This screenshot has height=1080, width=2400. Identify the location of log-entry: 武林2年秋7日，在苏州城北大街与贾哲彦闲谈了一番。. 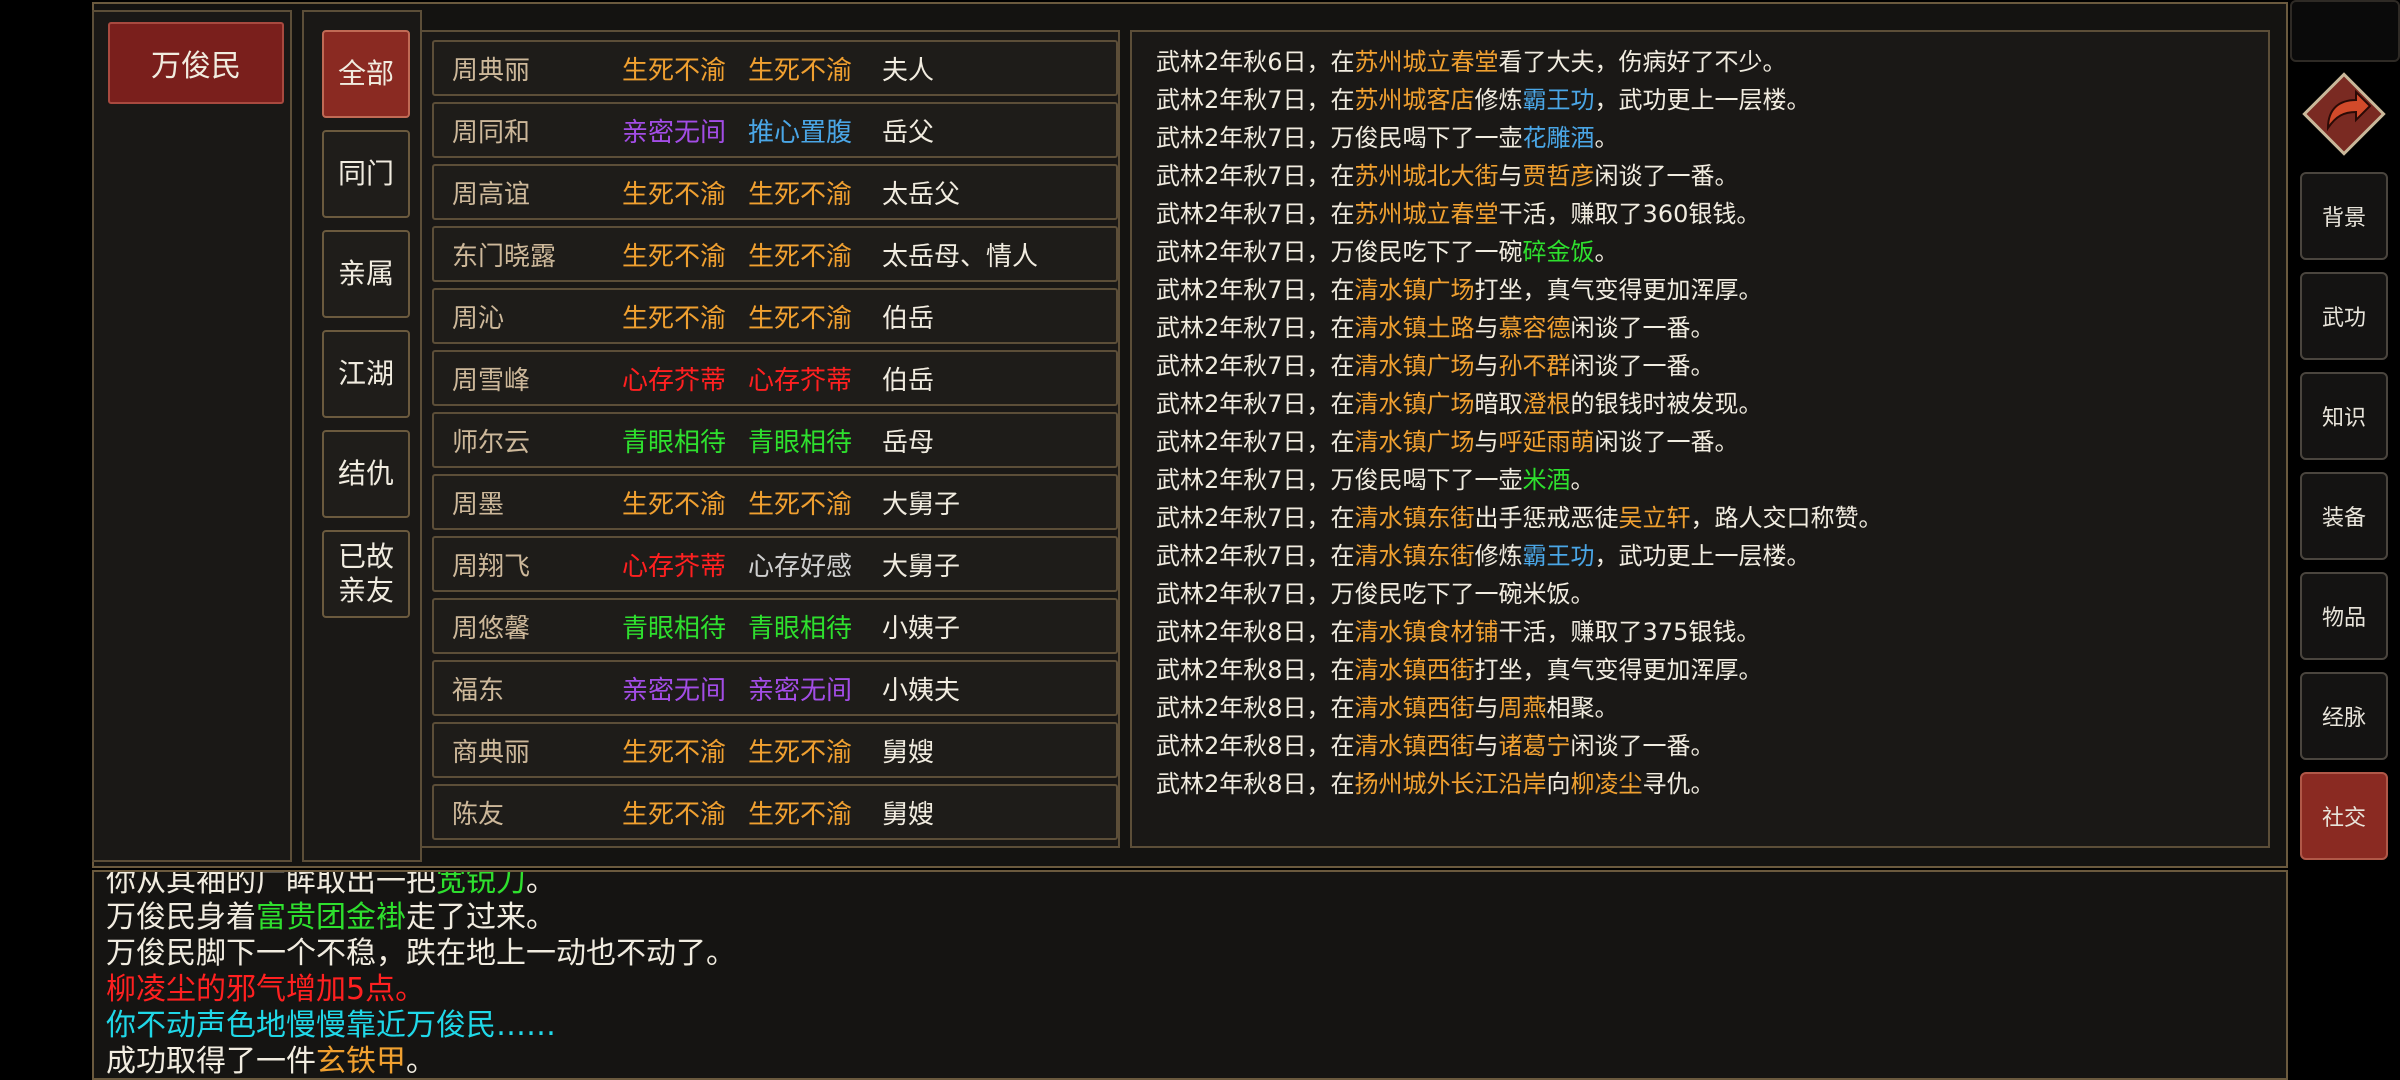
(1447, 173).